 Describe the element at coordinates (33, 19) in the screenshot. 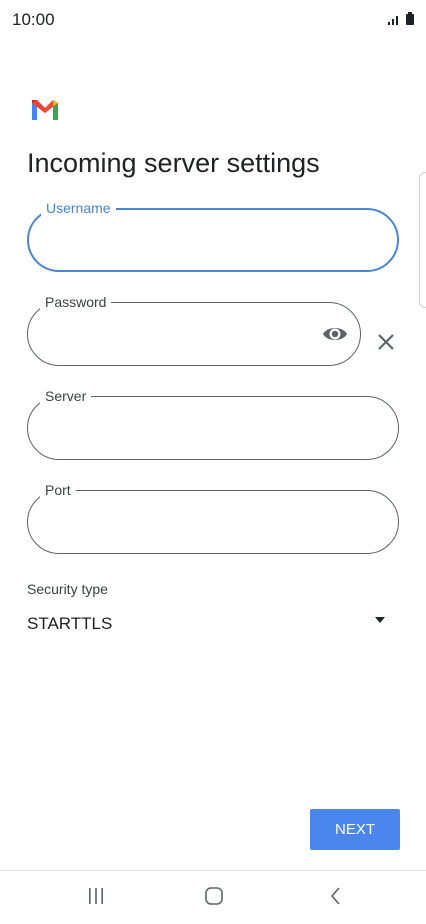

I see `status-time: 10:00` at that location.